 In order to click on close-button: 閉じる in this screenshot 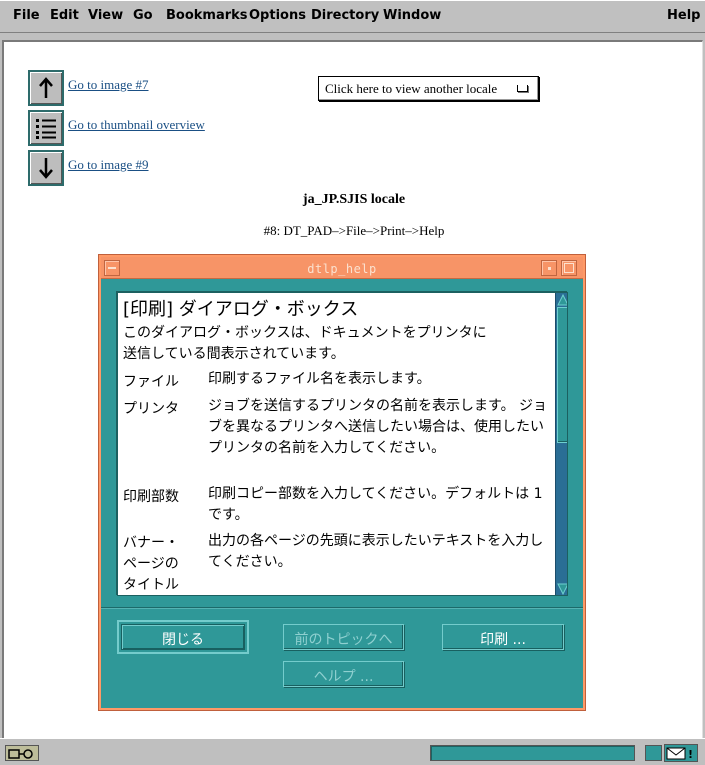, I will do `click(183, 637)`.